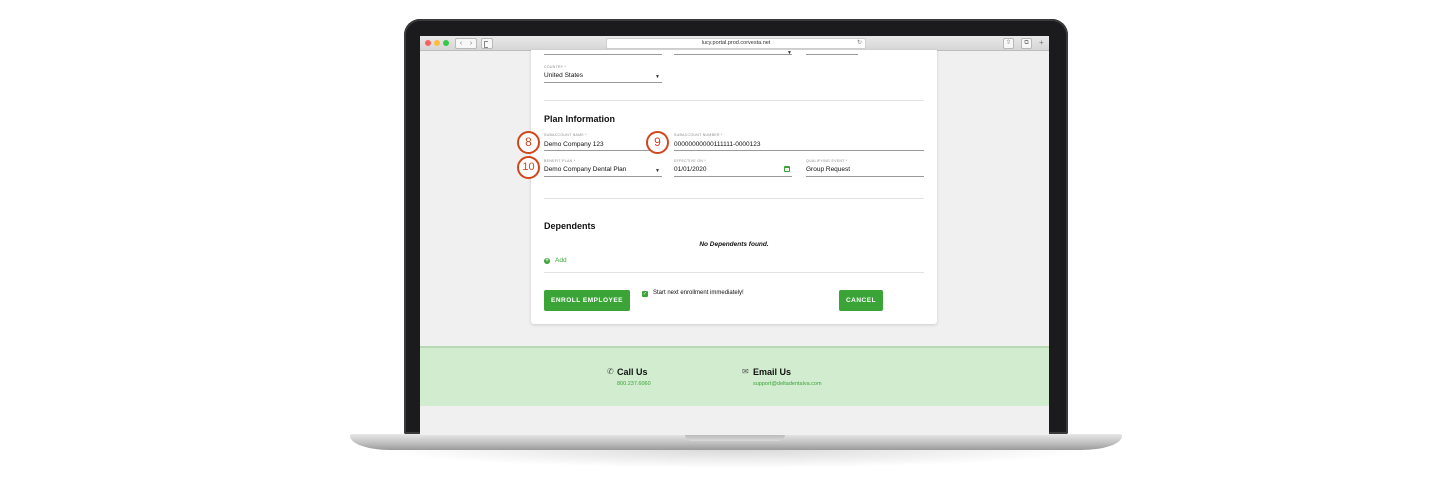 The height and width of the screenshot is (500, 1440). Describe the element at coordinates (428, 43) in the screenshot. I see `close-window-button` at that location.